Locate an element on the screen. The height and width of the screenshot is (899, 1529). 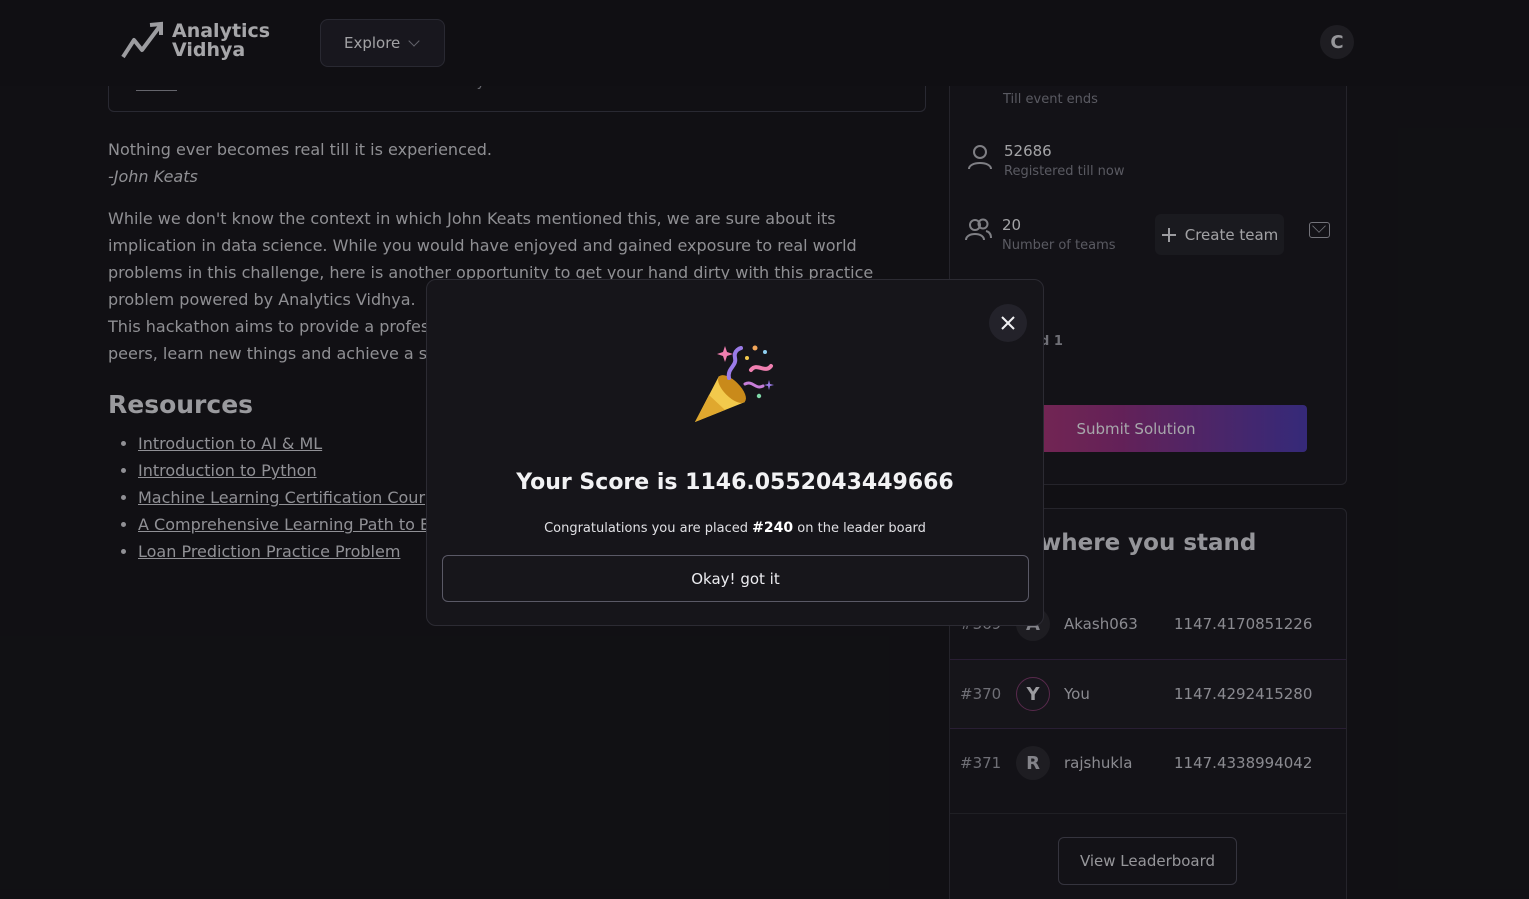
placement-rank: #240 is located at coordinates (773, 528).